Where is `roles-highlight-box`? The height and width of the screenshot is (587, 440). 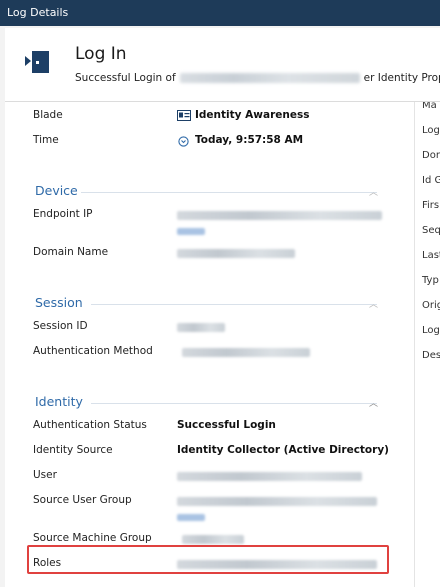
roles-highlight-box is located at coordinates (208, 559).